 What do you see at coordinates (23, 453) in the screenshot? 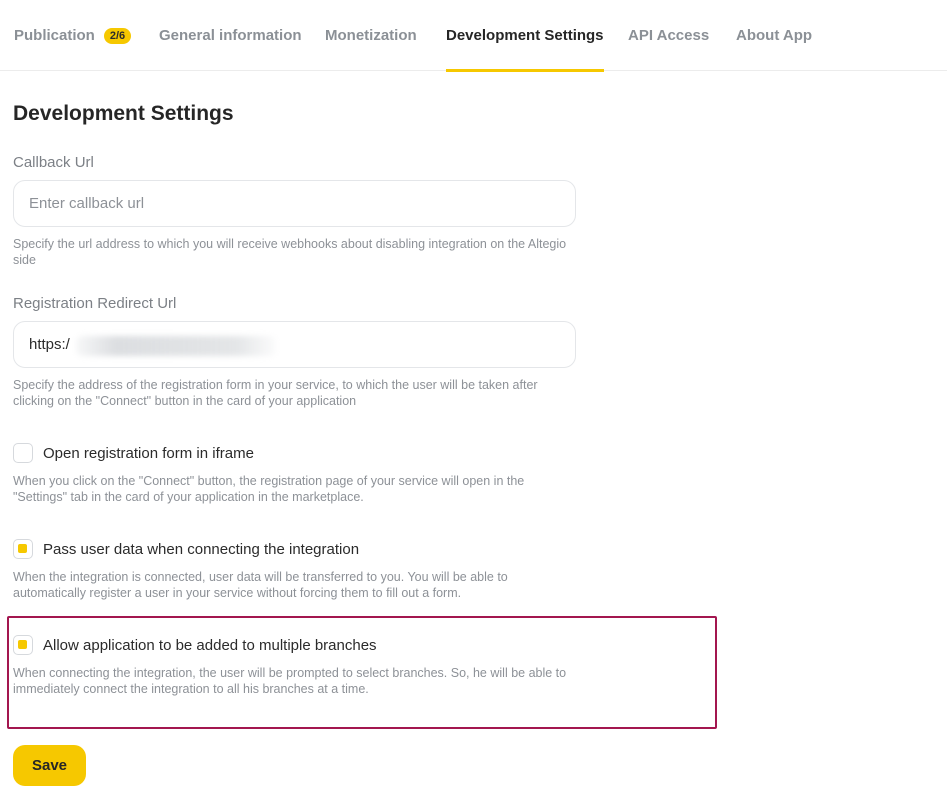
I see `iframe-checkbox` at bounding box center [23, 453].